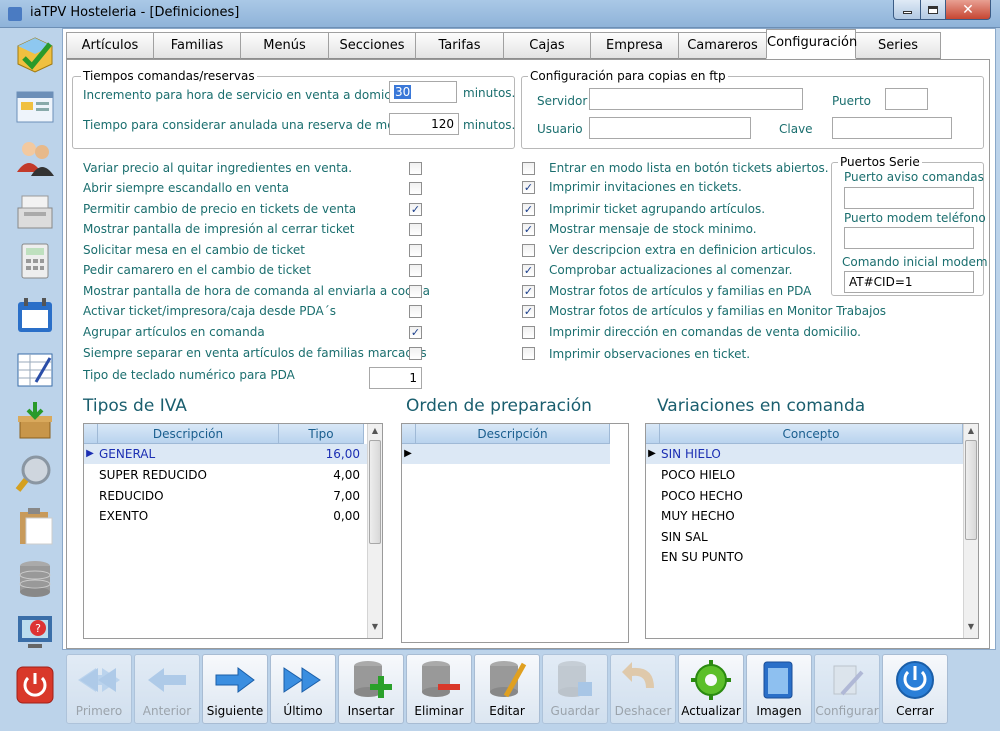  What do you see at coordinates (804, 475) in the screenshot?
I see `table-row: POCO HIELO` at bounding box center [804, 475].